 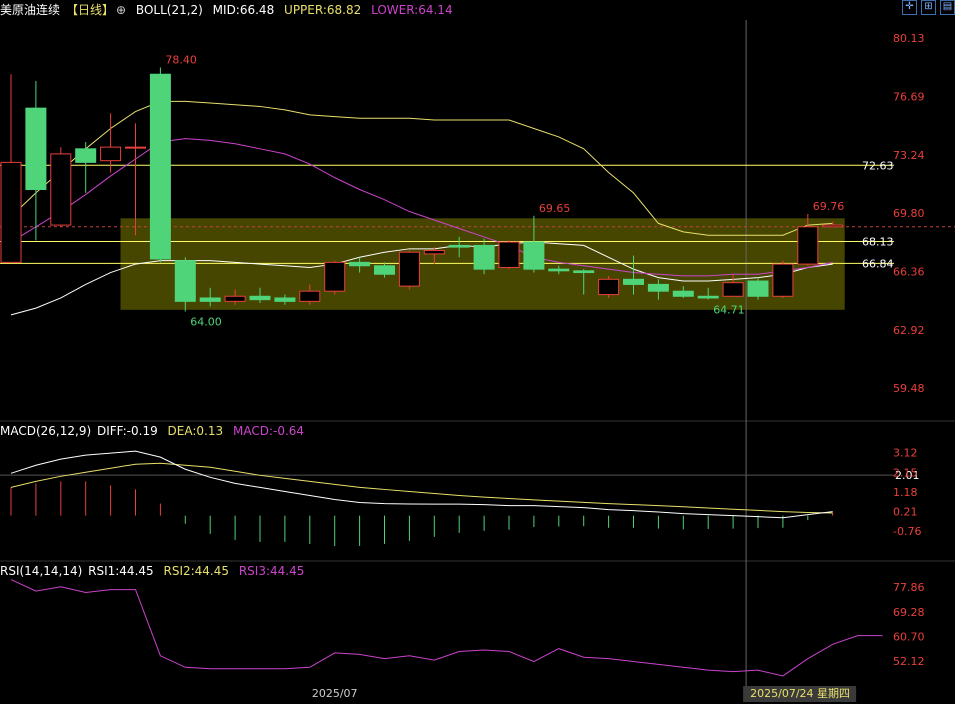 I want to click on rsi-name: RSI(14,14,14), so click(x=41, y=571).